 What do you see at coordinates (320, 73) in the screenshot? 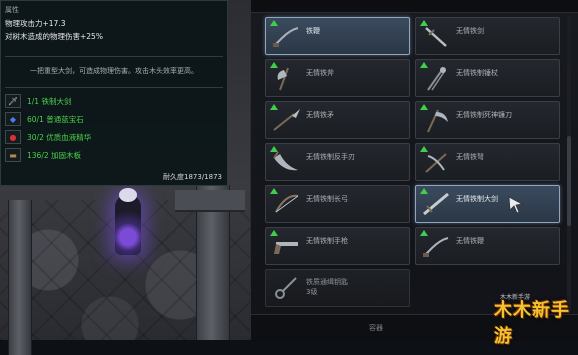
I see `item-name: 无情铁斧` at bounding box center [320, 73].